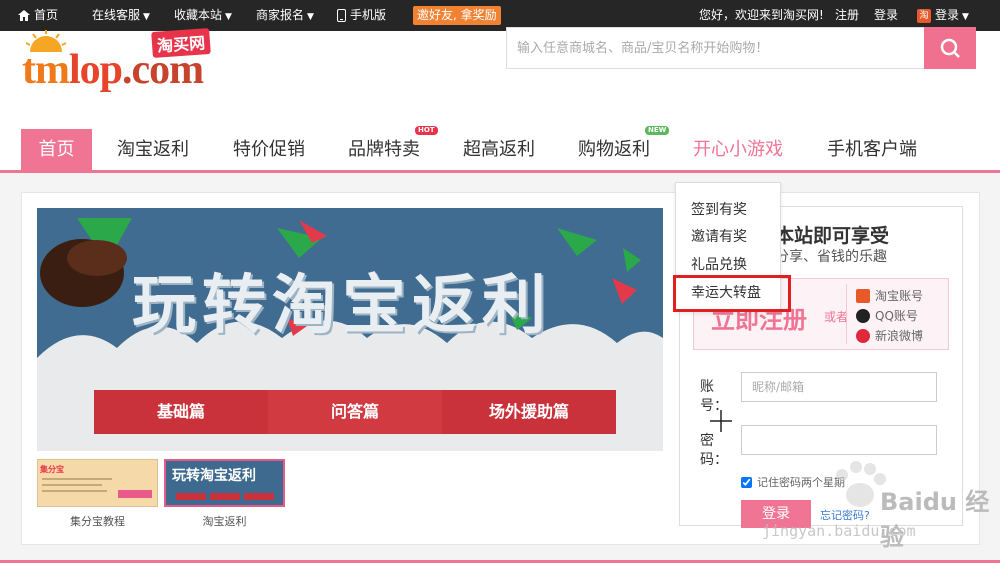  What do you see at coordinates (832, 236) in the screenshot?
I see `login-panel-title: 本站即可享受` at bounding box center [832, 236].